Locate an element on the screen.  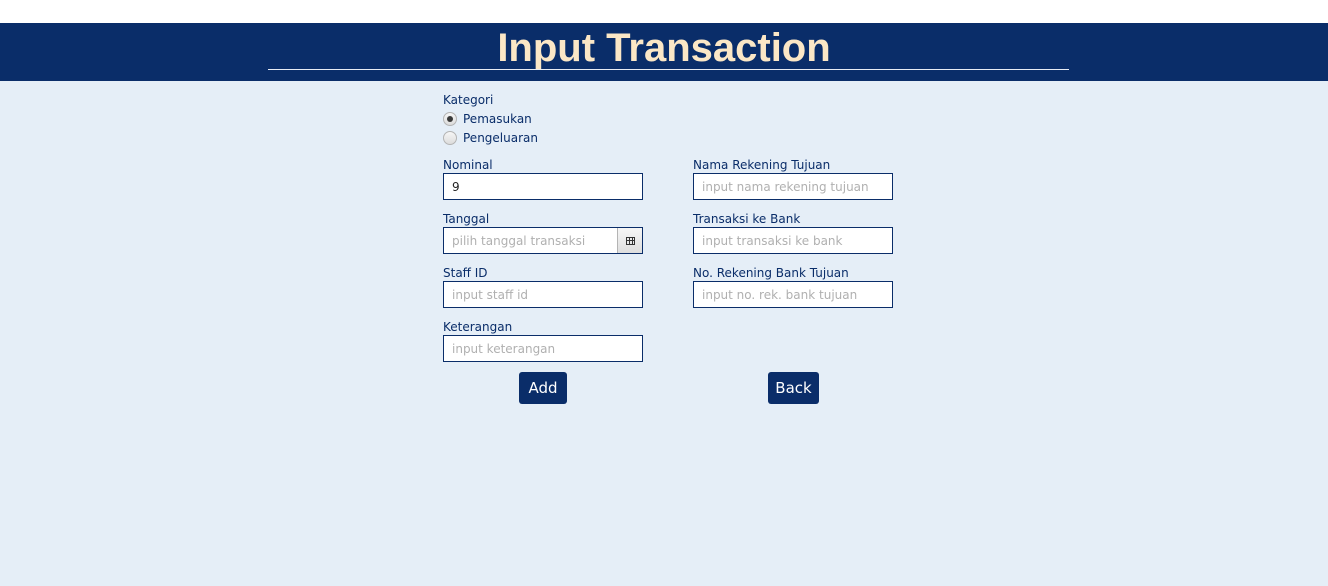
kategori-label: Kategori is located at coordinates (468, 100).